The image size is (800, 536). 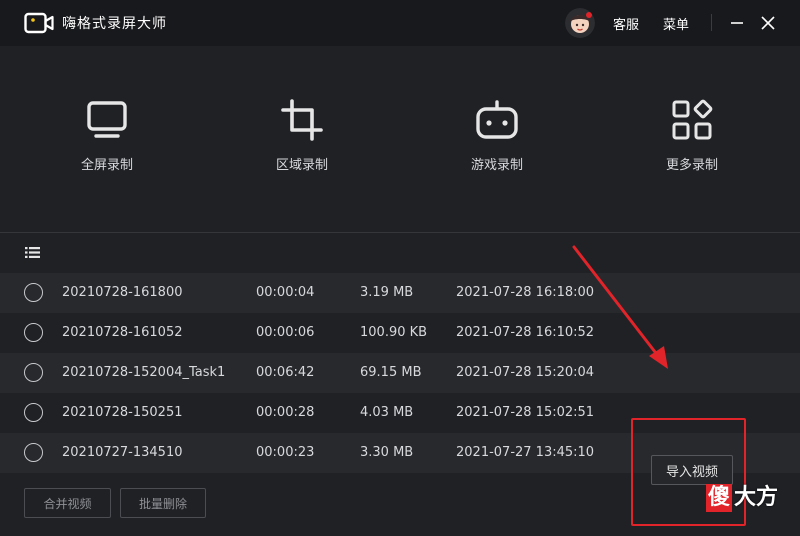 What do you see at coordinates (107, 119) in the screenshot?
I see `monitor-icon` at bounding box center [107, 119].